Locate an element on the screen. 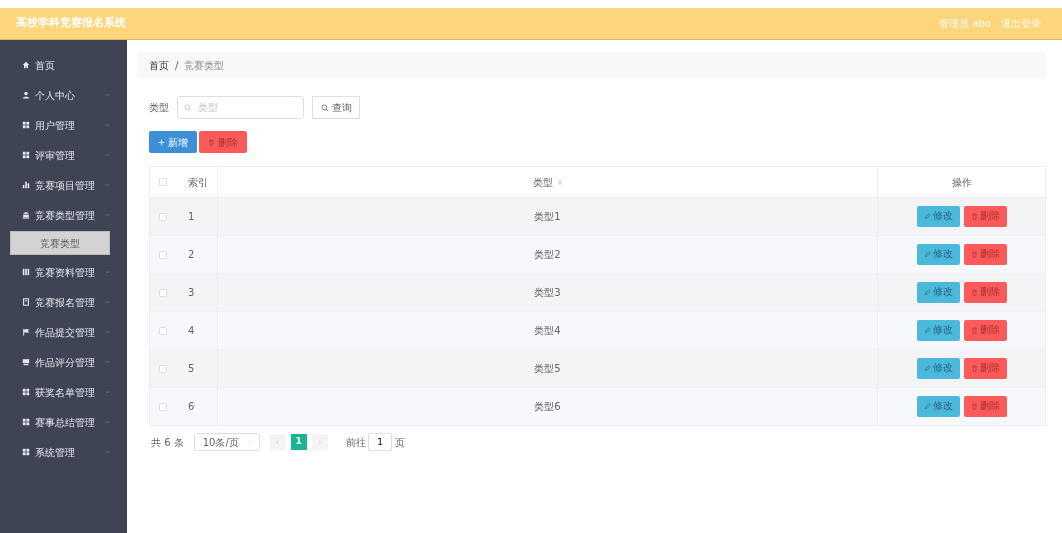 The height and width of the screenshot is (533, 1062). column-header: 索引 is located at coordinates (198, 182).